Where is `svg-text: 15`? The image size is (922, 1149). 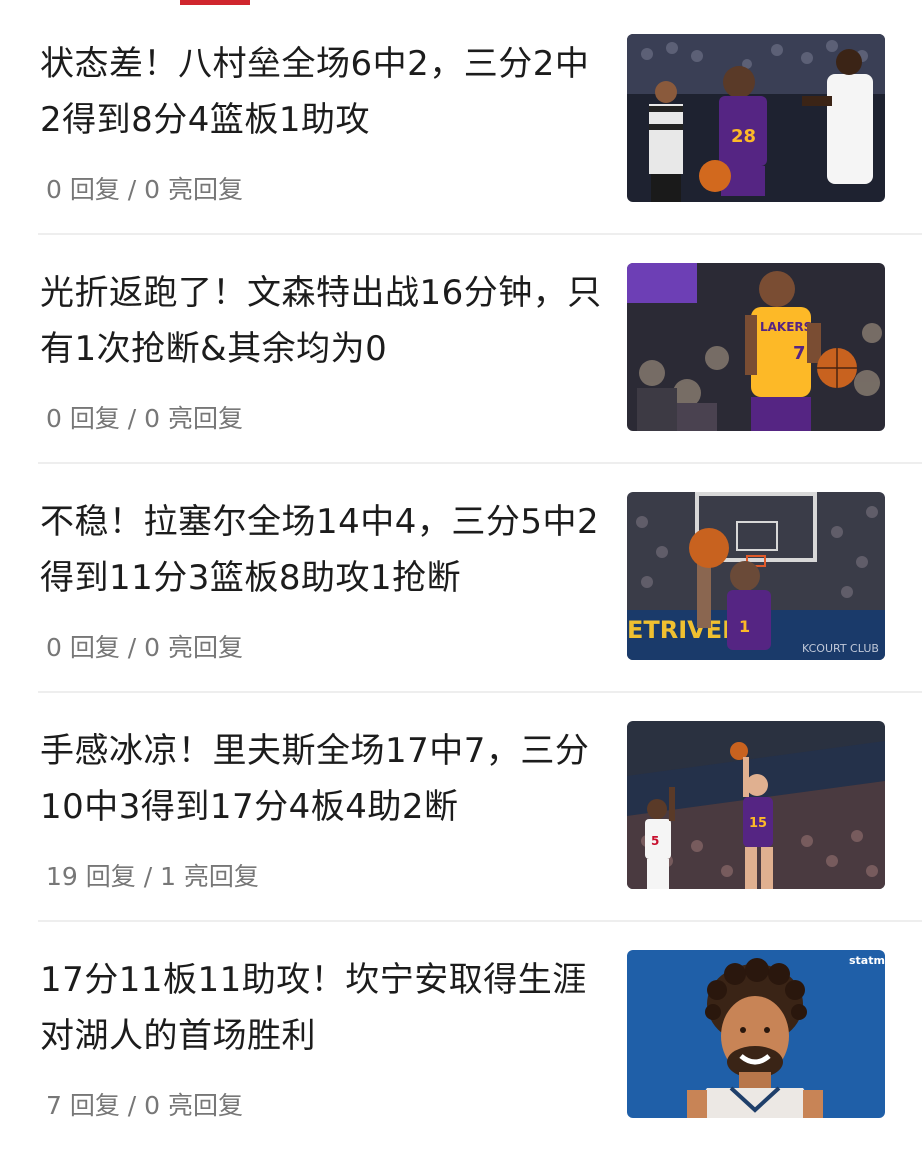 svg-text: 15 is located at coordinates (758, 823).